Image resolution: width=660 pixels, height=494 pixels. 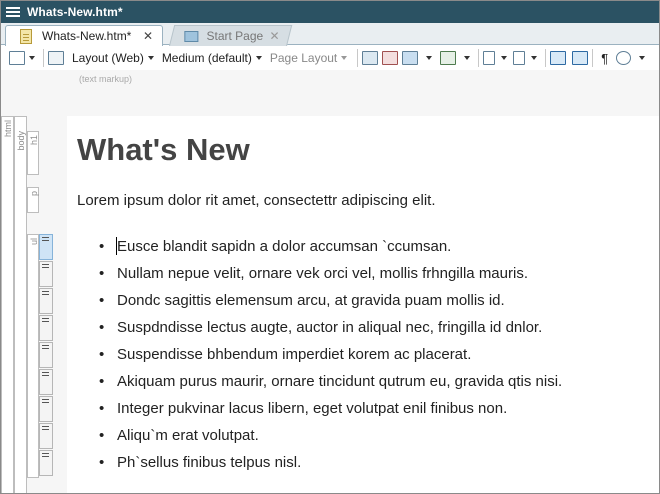 What do you see at coordinates (235, 36) in the screenshot?
I see `tab-label: Start Page` at bounding box center [235, 36].